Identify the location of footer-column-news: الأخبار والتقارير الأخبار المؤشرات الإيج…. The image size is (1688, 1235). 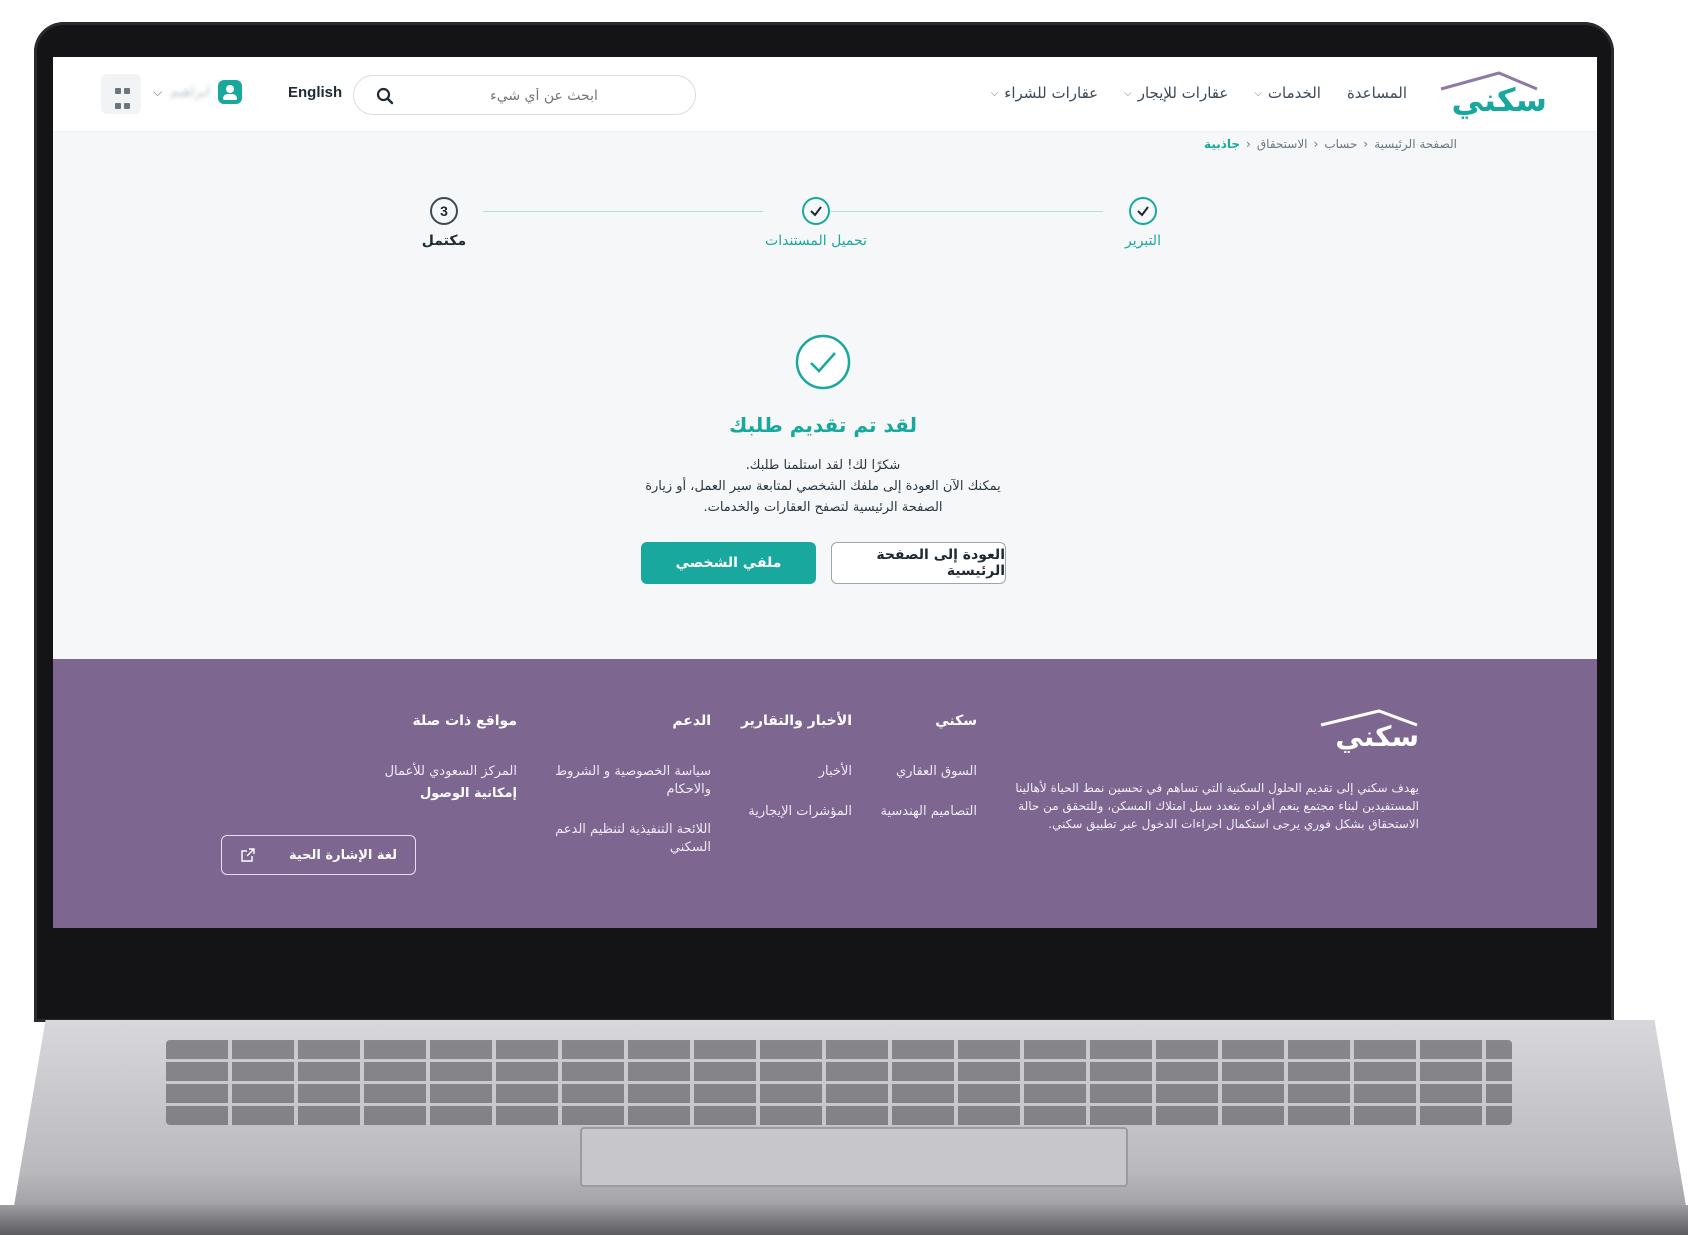
(796, 778).